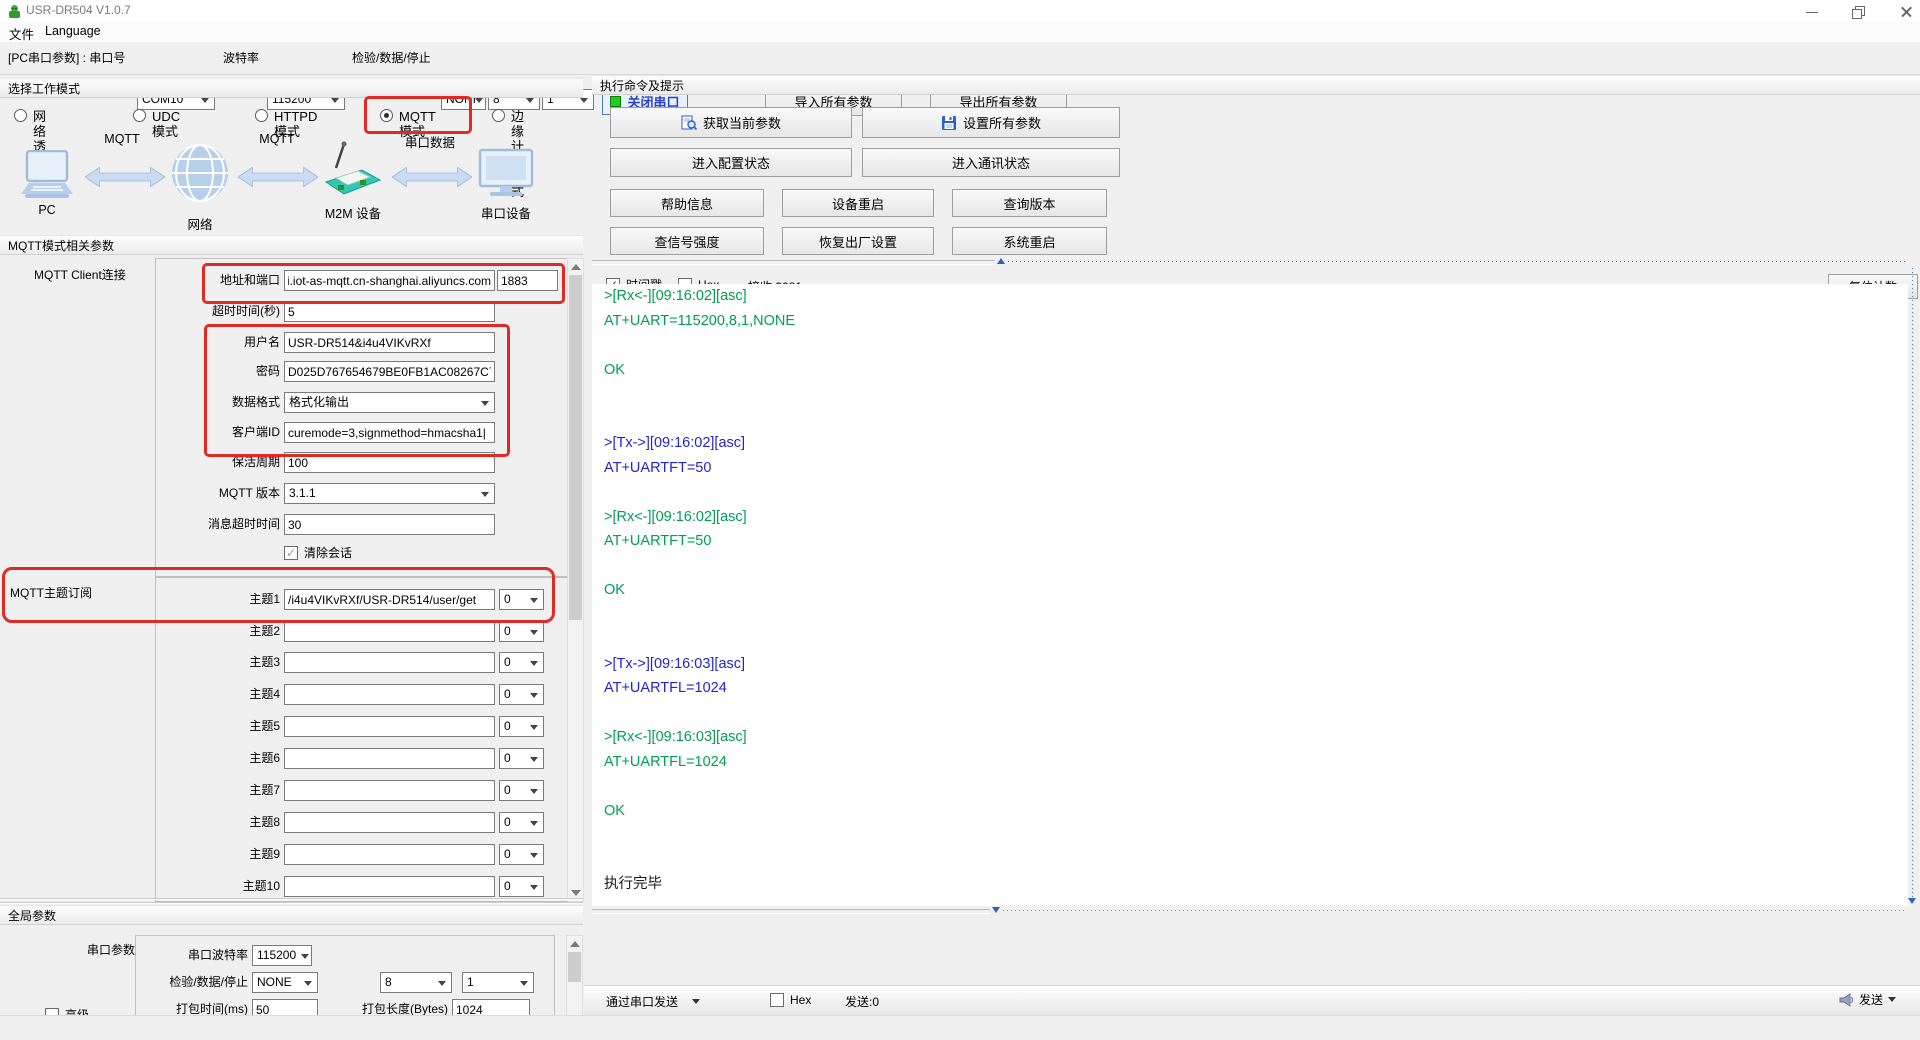 Image resolution: width=1920 pixels, height=1040 pixels. I want to click on topic-8-qos-select: 0, so click(521, 822).